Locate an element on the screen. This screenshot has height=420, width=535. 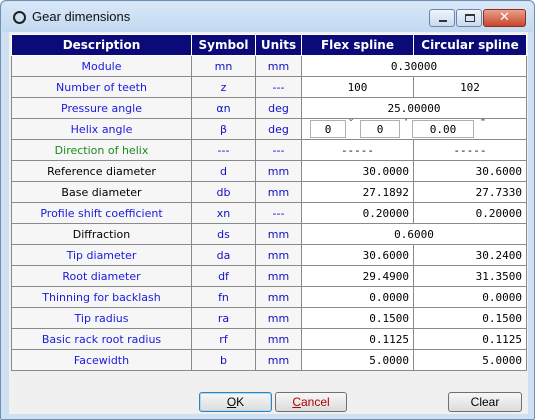
minimize-button is located at coordinates (442, 18).